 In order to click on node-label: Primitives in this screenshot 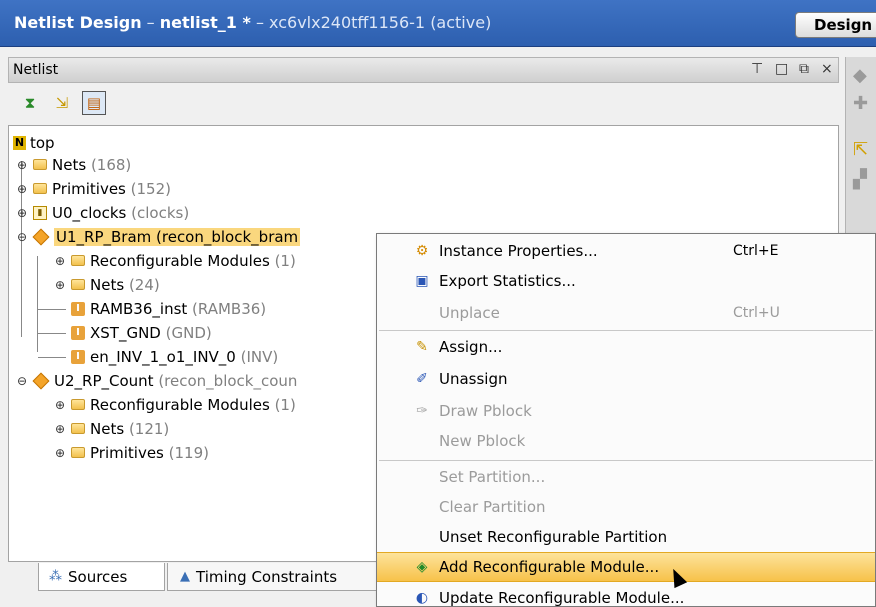, I will do `click(127, 452)`.